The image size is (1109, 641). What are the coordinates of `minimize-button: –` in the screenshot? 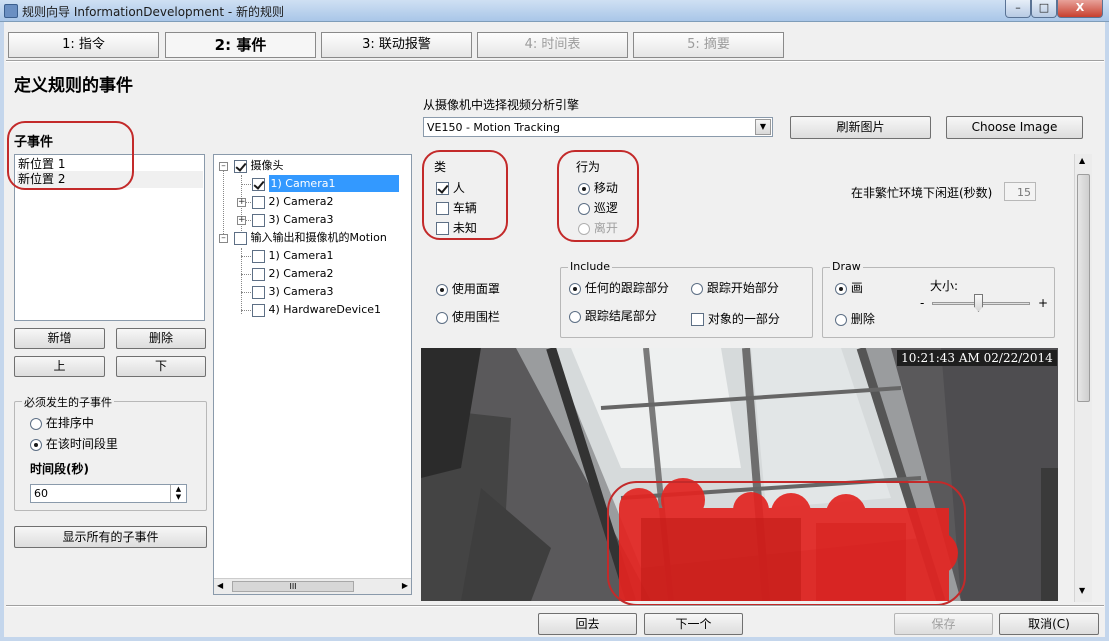 It's located at (1018, 9).